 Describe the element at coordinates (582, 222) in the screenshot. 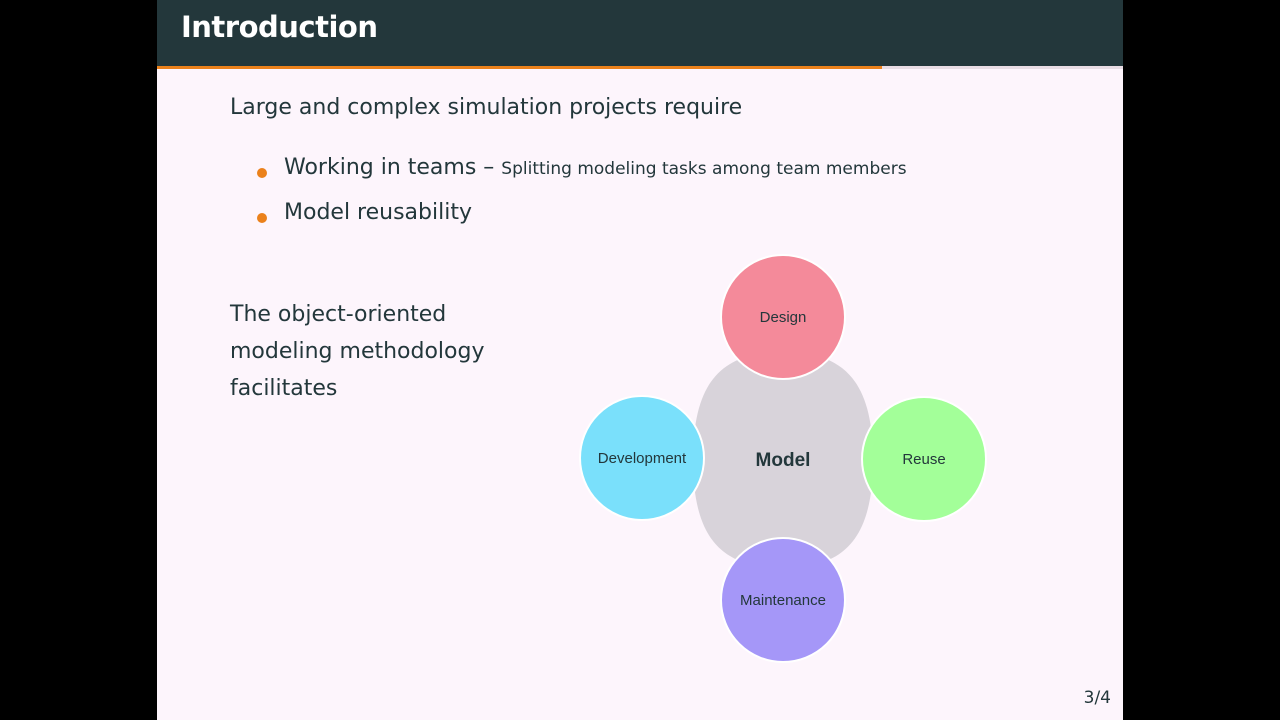

I see `list-item: Model reusability` at that location.